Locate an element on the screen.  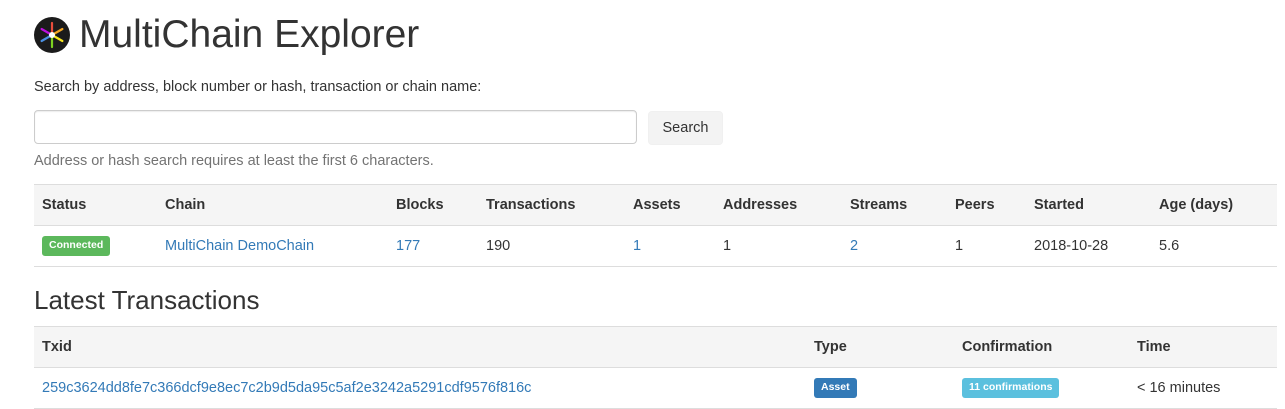
type-header: Type is located at coordinates (830, 347).